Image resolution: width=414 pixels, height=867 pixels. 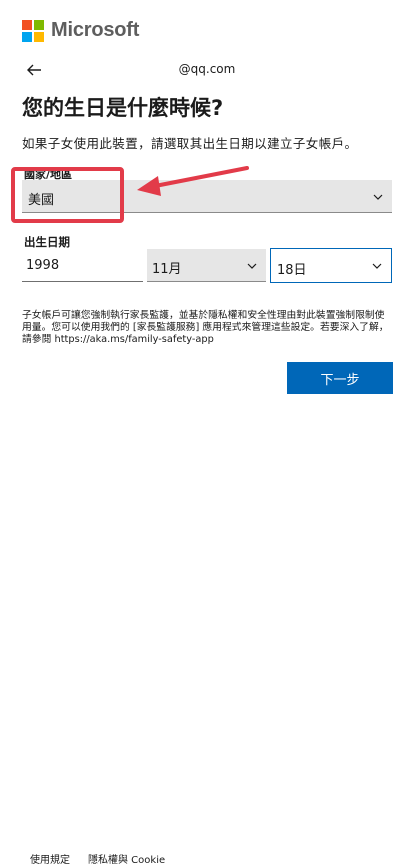 What do you see at coordinates (126, 858) in the screenshot?
I see `privacy-link: 隱私權與 Cookie` at bounding box center [126, 858].